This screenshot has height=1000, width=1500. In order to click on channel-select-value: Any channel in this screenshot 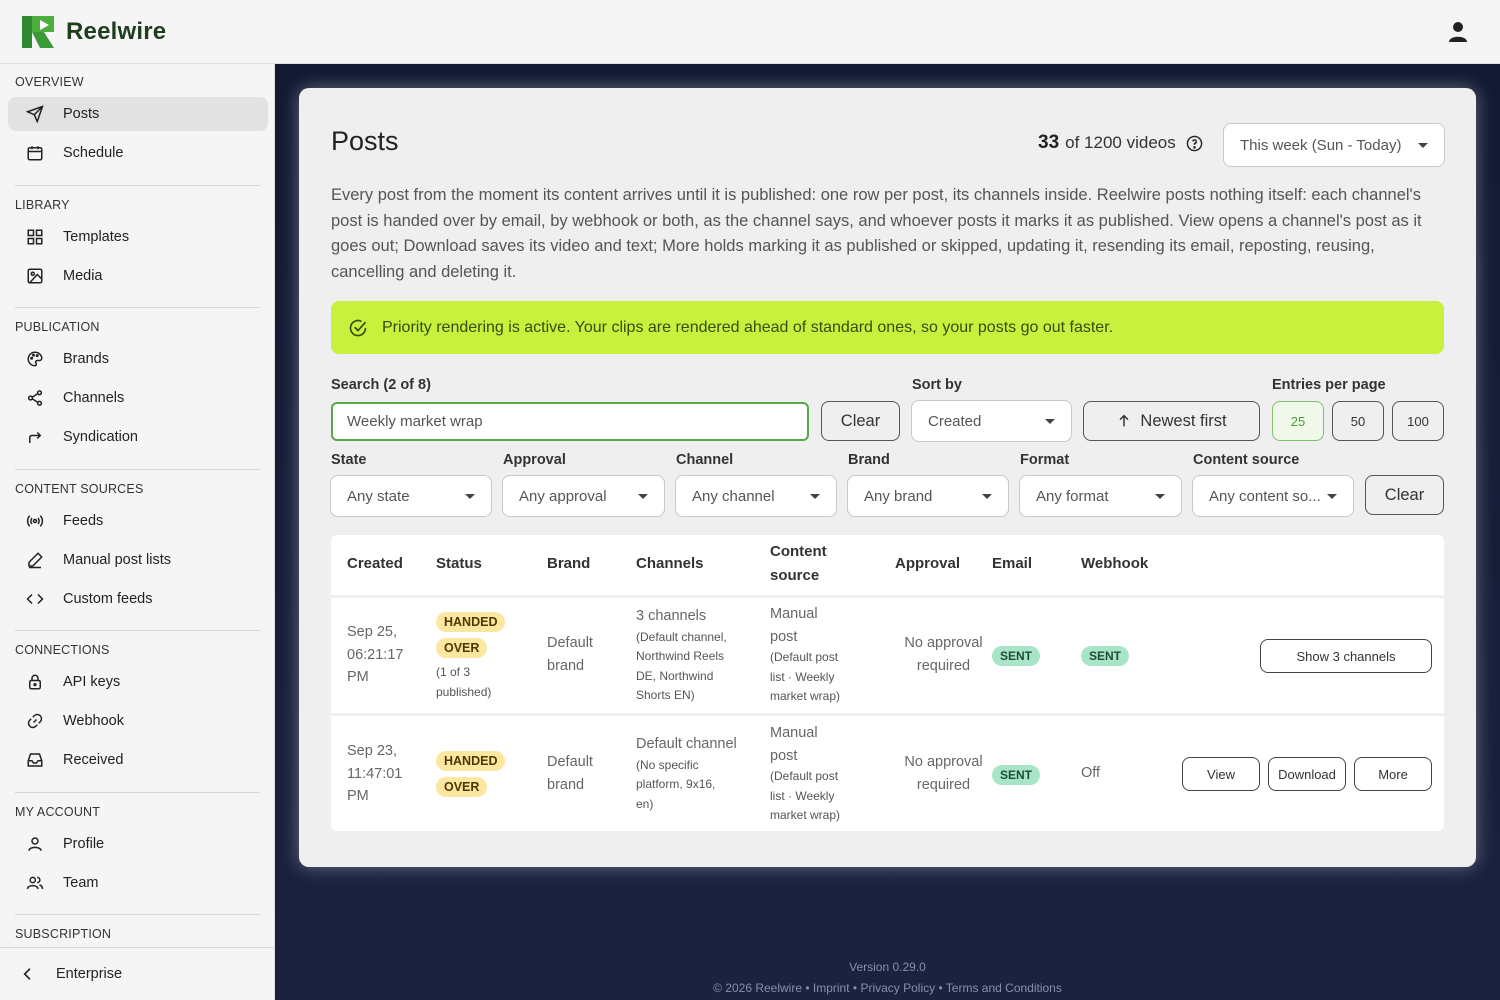, I will do `click(733, 496)`.